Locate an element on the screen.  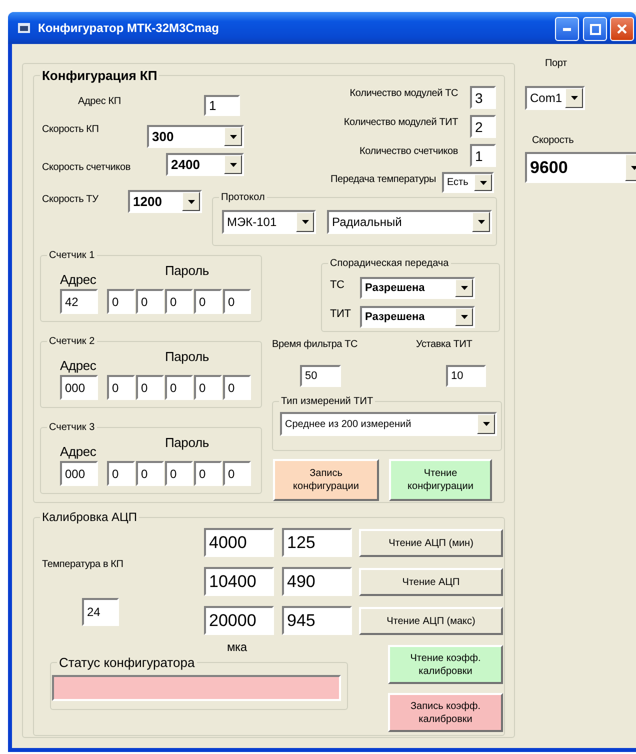
close-icon is located at coordinates (622, 29).